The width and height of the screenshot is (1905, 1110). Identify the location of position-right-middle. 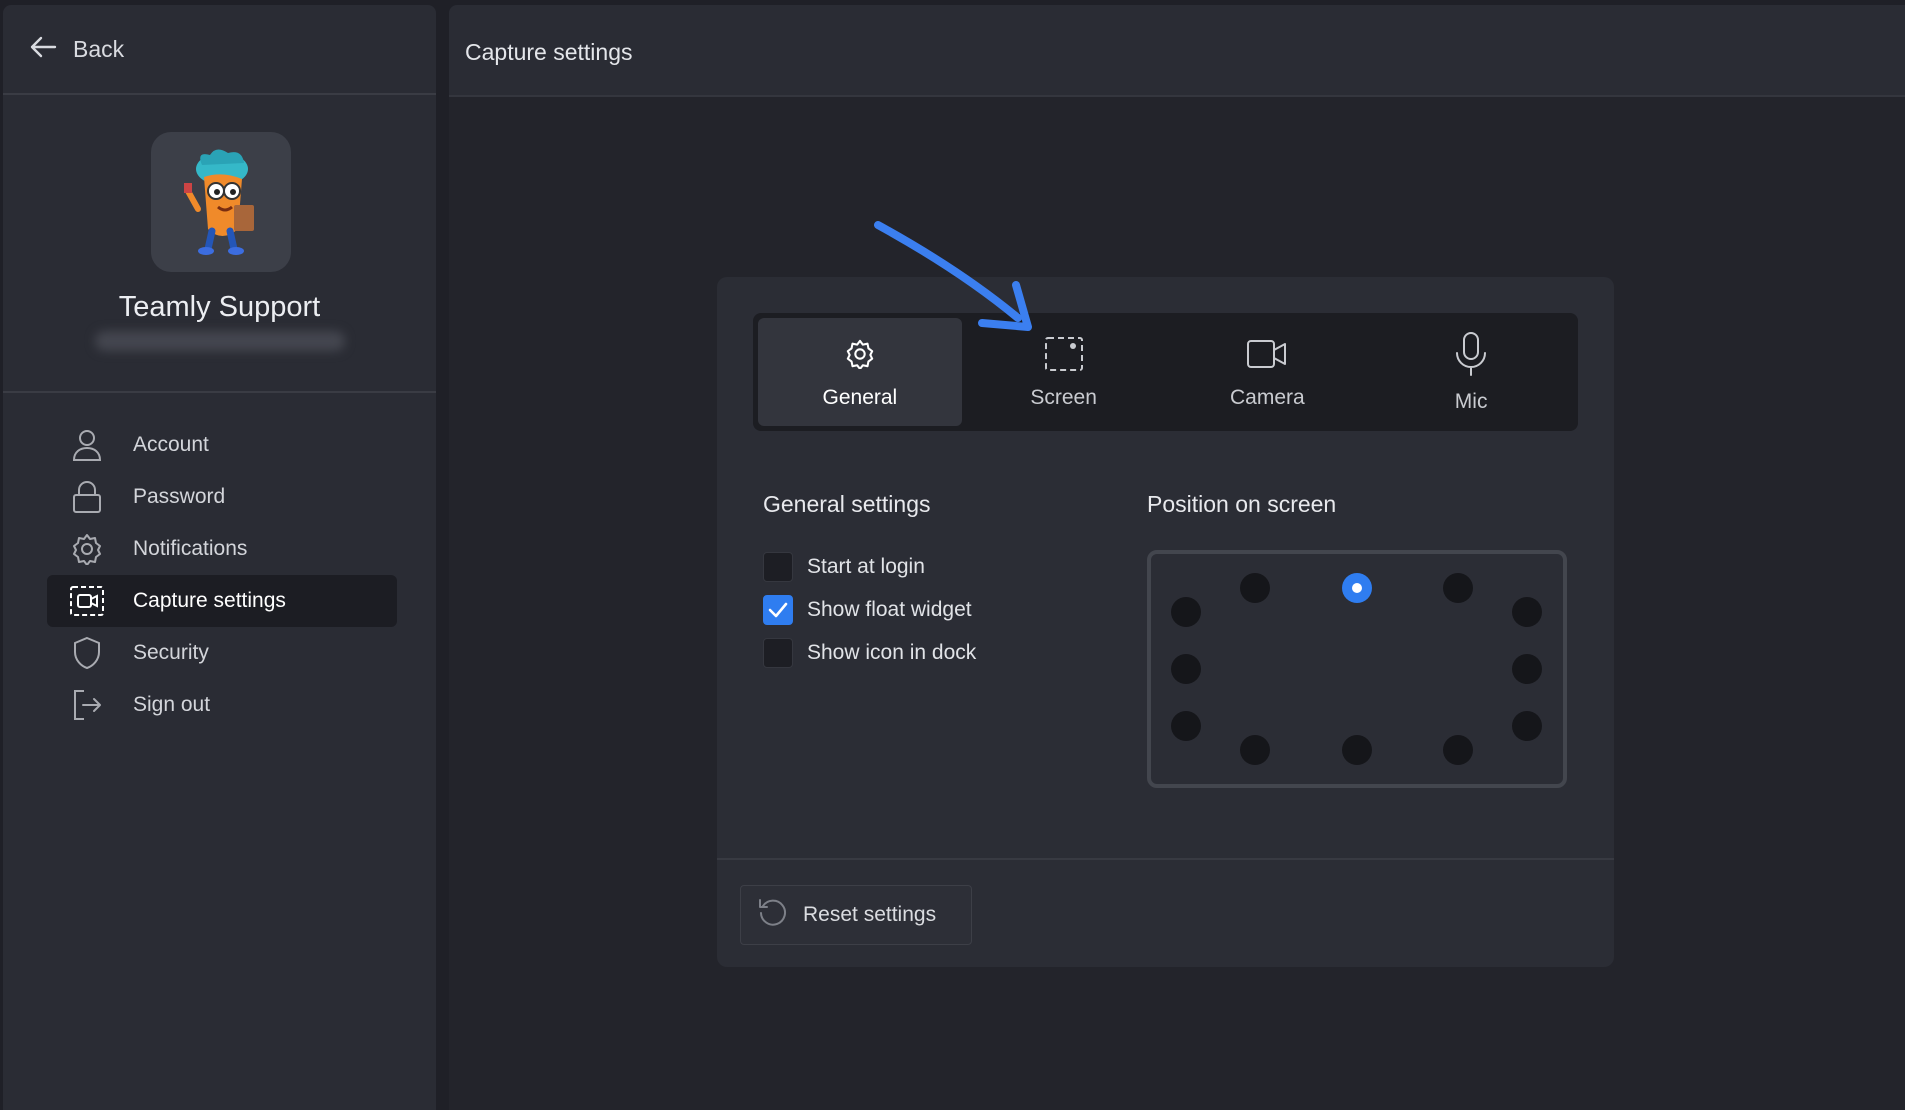
(1527, 669).